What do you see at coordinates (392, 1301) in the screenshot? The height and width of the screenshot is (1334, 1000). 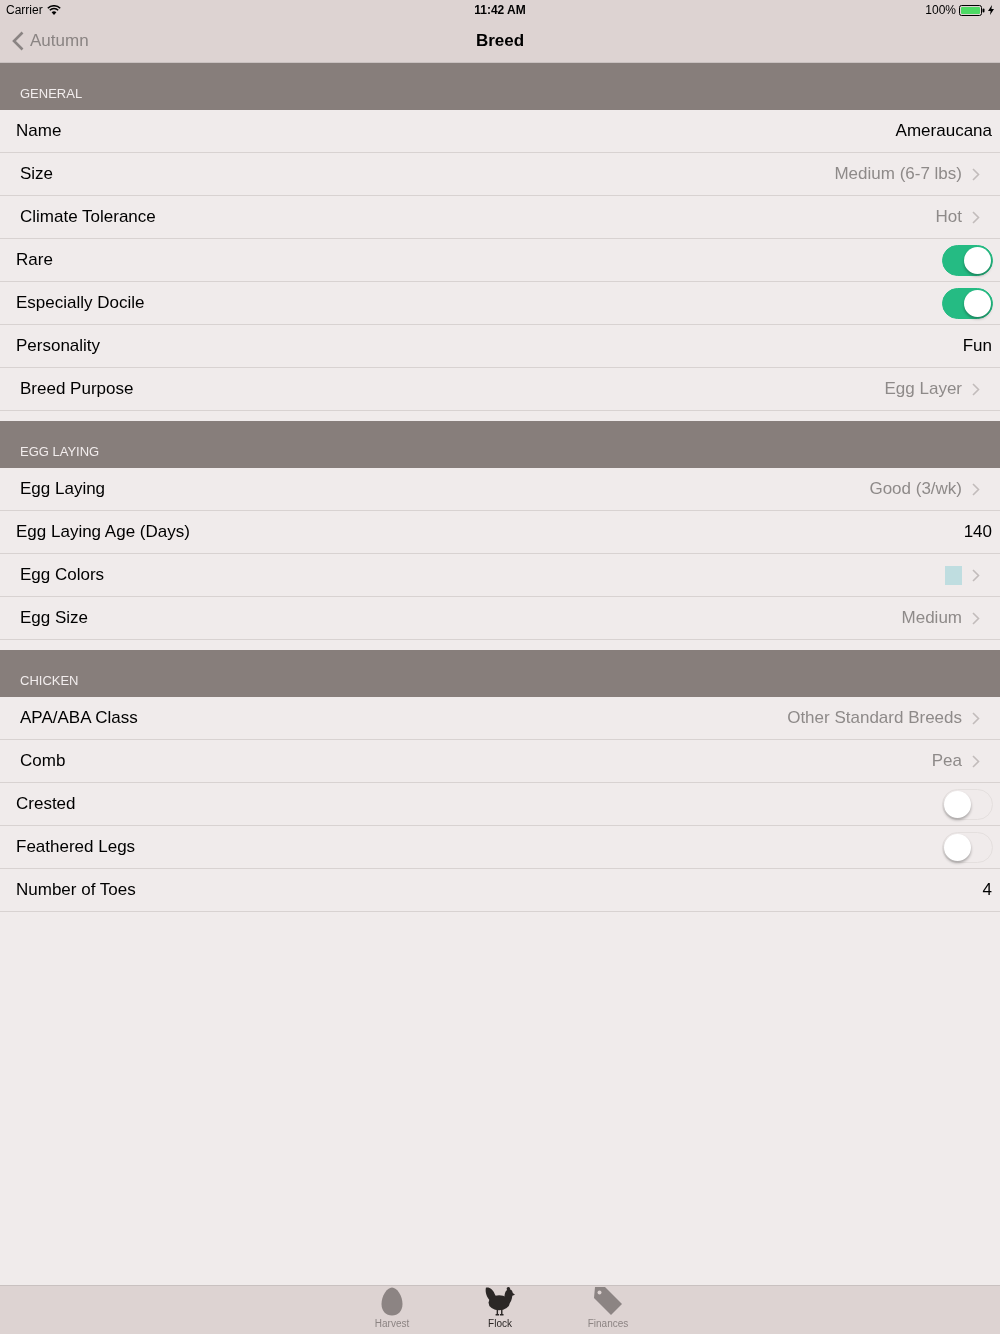 I see `egg-icon` at bounding box center [392, 1301].